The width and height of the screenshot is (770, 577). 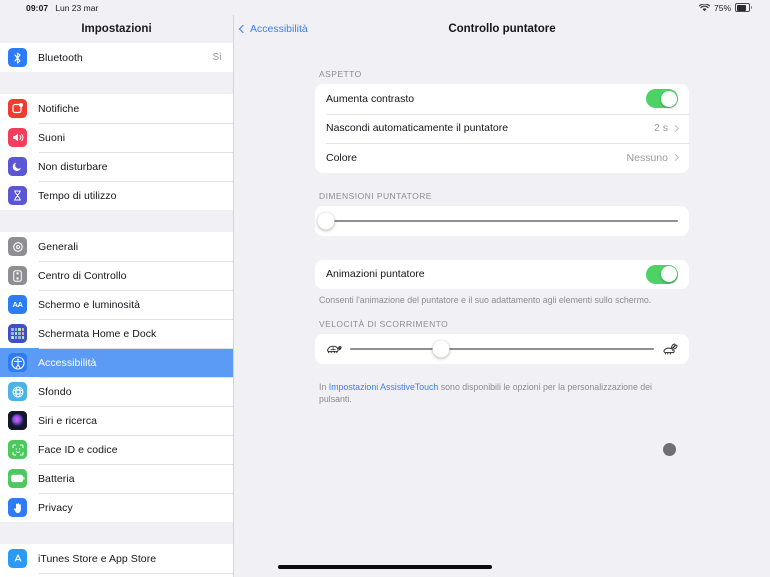 I want to click on sounds-icon, so click(x=17, y=137).